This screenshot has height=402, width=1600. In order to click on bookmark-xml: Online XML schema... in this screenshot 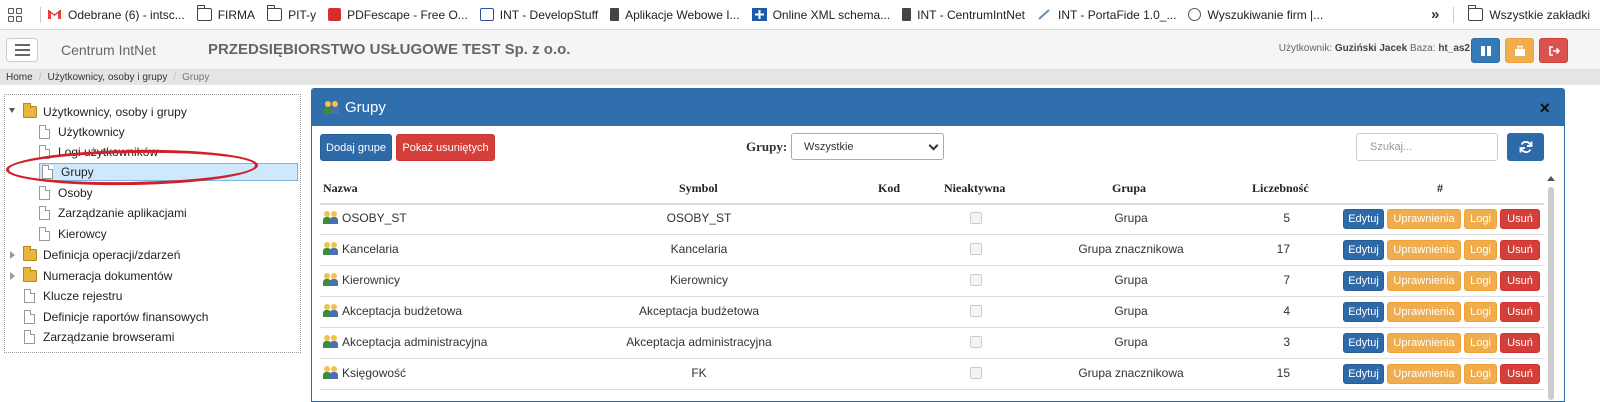, I will do `click(820, 15)`.